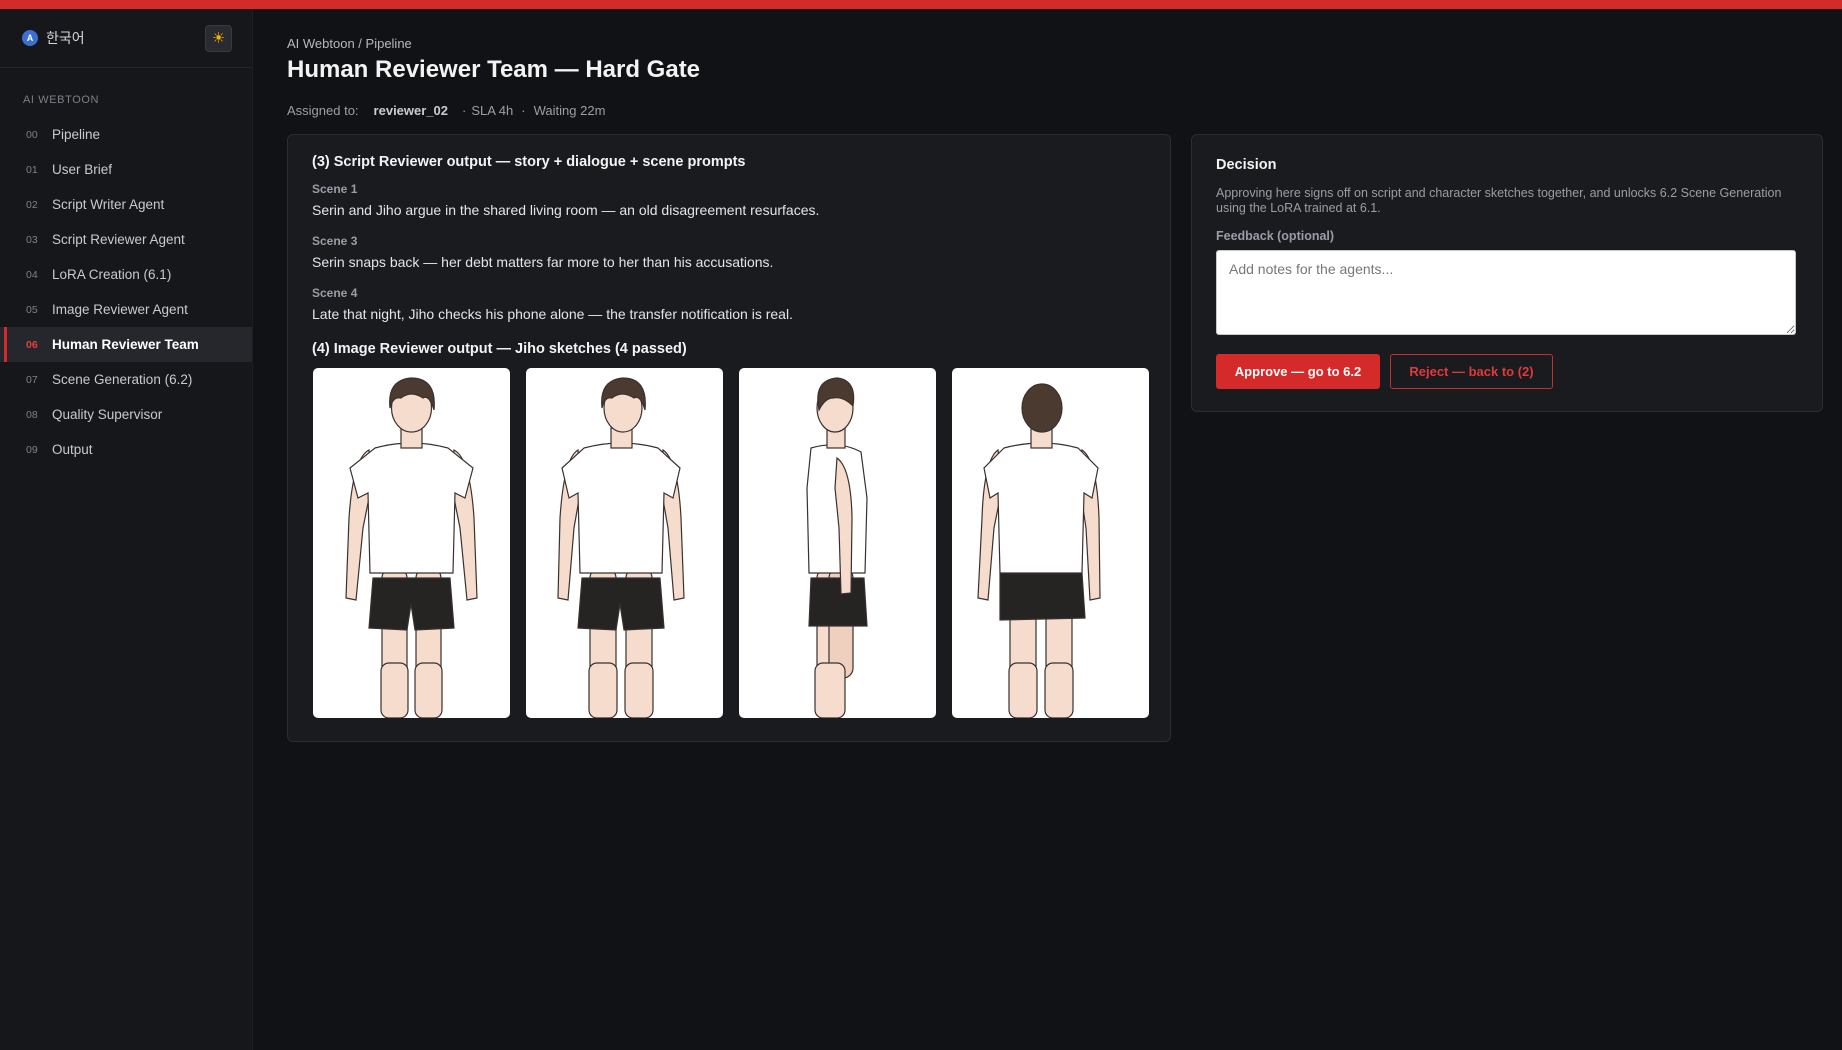 The image size is (1842, 1050). I want to click on step-number: 09, so click(32, 449).